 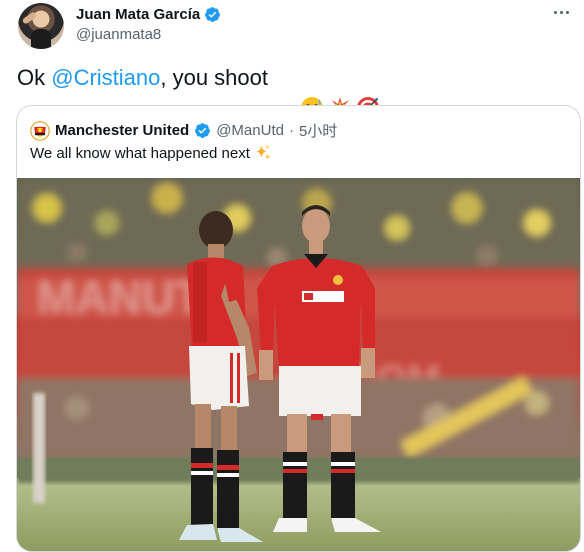 What do you see at coordinates (300, 92) in the screenshot?
I see `sweat-smile-emoji-icon` at bounding box center [300, 92].